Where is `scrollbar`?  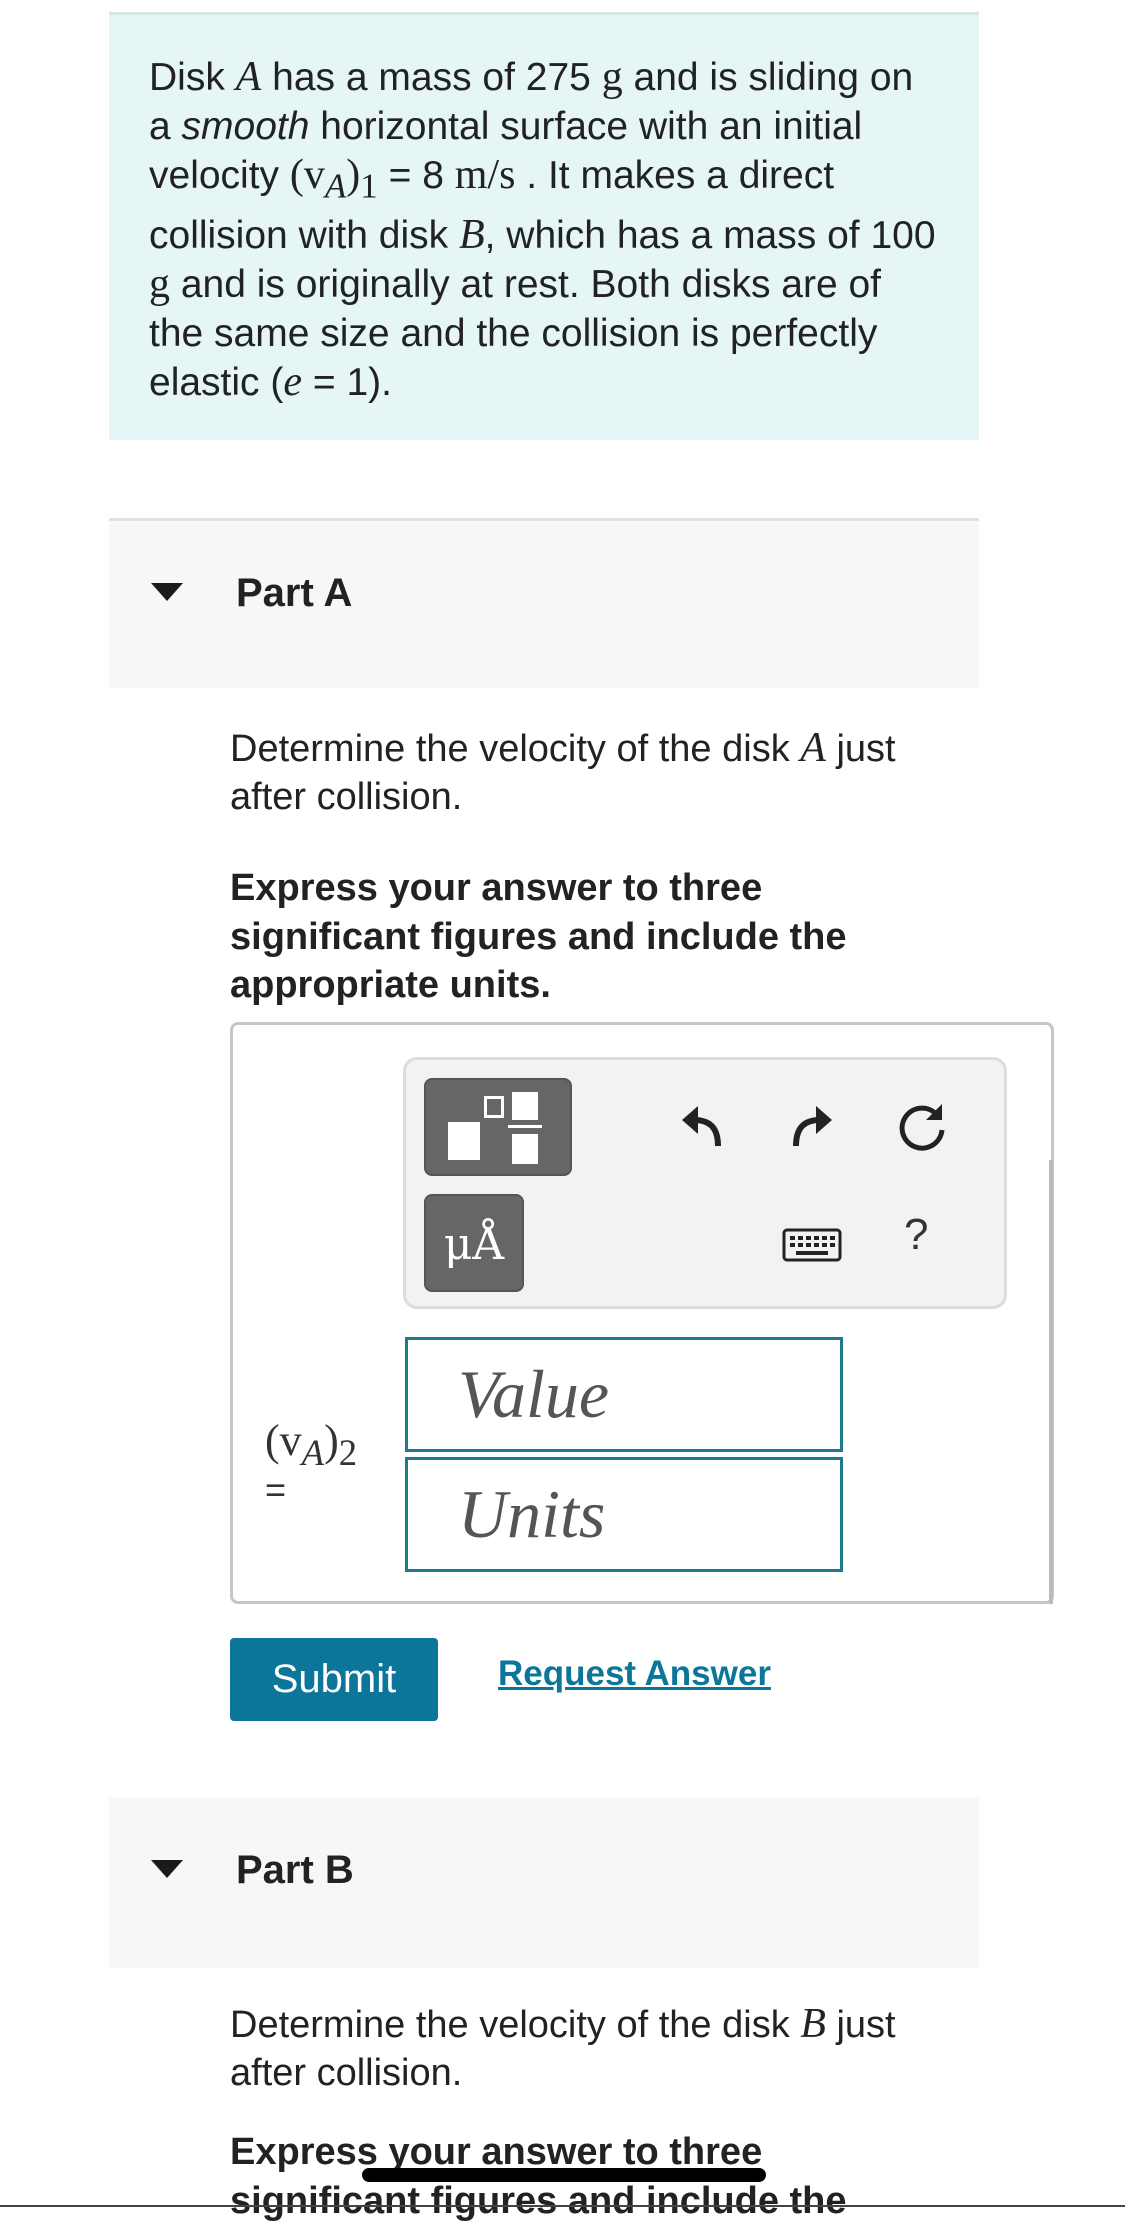 scrollbar is located at coordinates (1051, 1382).